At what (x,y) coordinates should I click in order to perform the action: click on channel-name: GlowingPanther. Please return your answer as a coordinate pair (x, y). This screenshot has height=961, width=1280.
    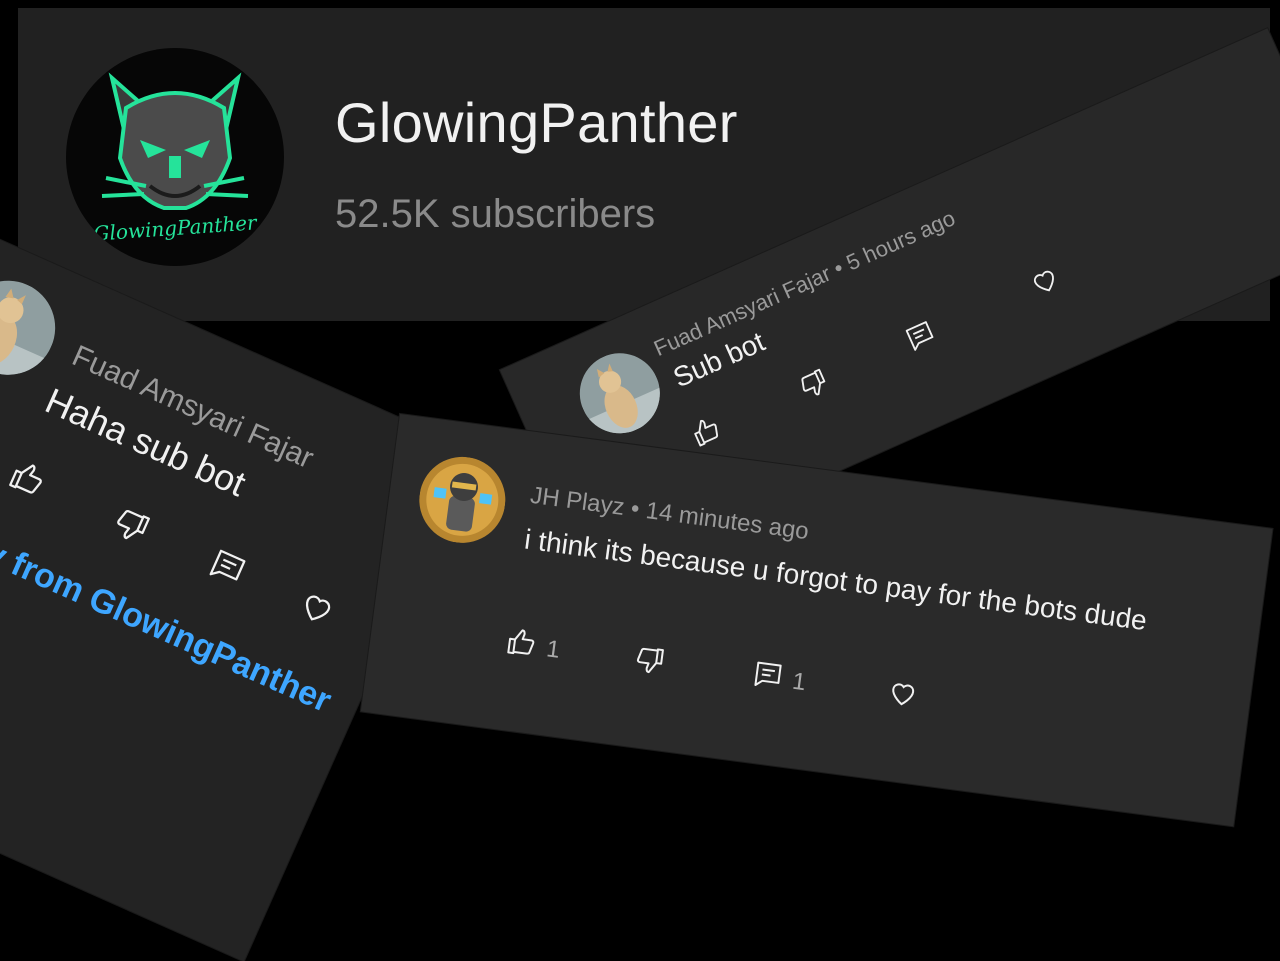
    Looking at the image, I should click on (536, 122).